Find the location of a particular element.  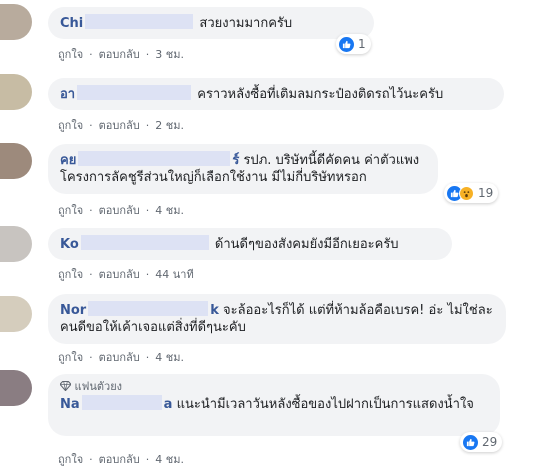

comment-bubble: Ko ด้านดีๆของสังคมยังมีอีกเยอะครับ is located at coordinates (250, 244).